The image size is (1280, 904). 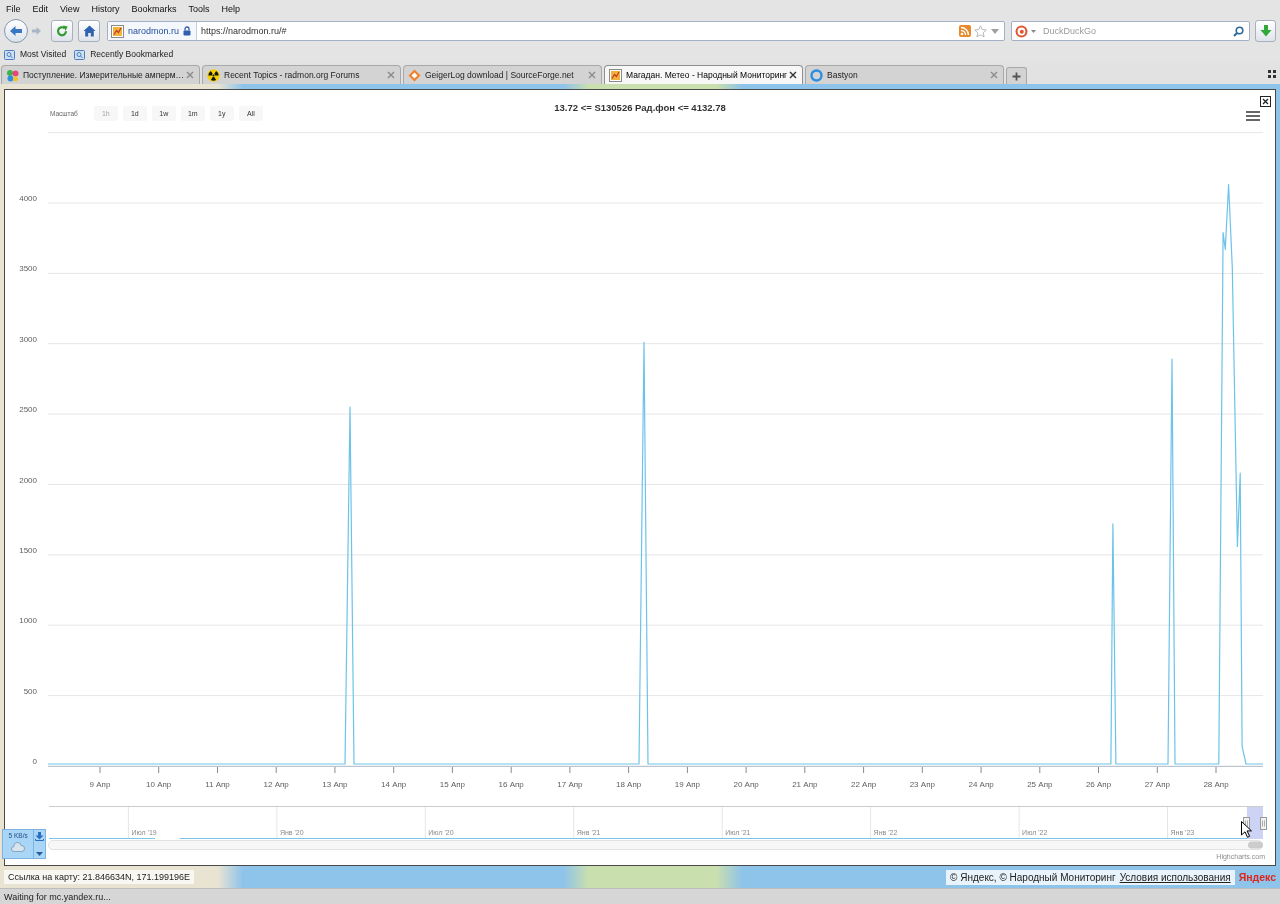 I want to click on x-axis-label: 22 Апр, so click(x=863, y=784).